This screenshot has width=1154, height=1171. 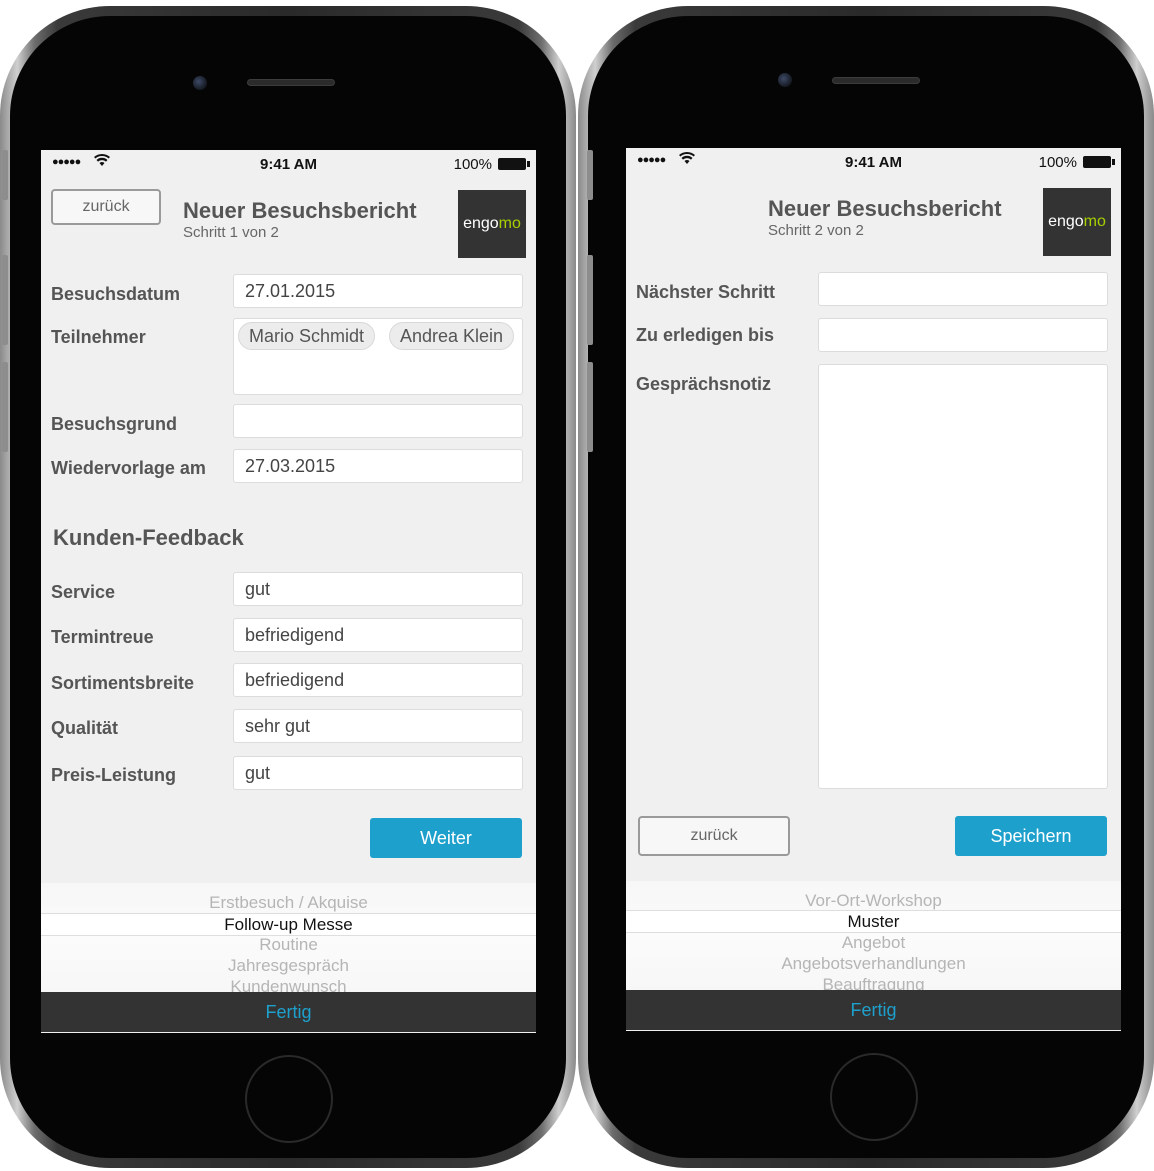 I want to click on picker-option: Erstbesuch / Akquise, so click(x=288, y=903).